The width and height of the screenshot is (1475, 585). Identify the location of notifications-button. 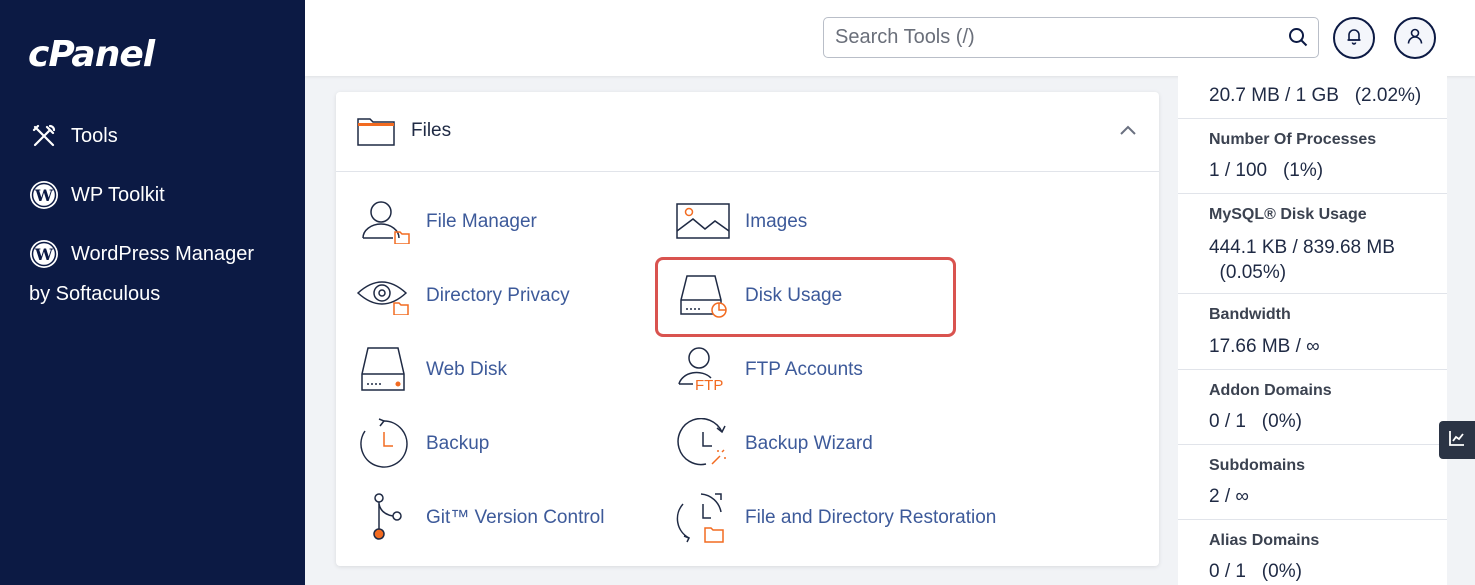
(1354, 38).